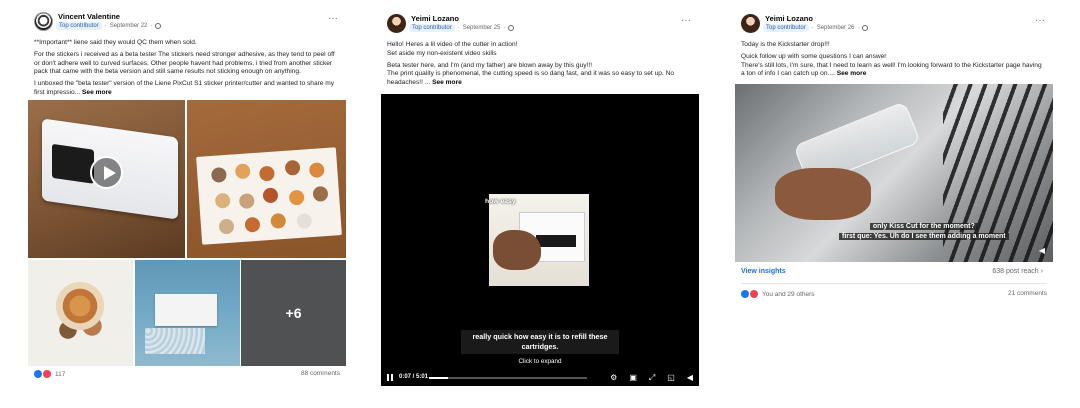 The height and width of the screenshot is (408, 1080). I want to click on pip-icon: ◱, so click(671, 378).